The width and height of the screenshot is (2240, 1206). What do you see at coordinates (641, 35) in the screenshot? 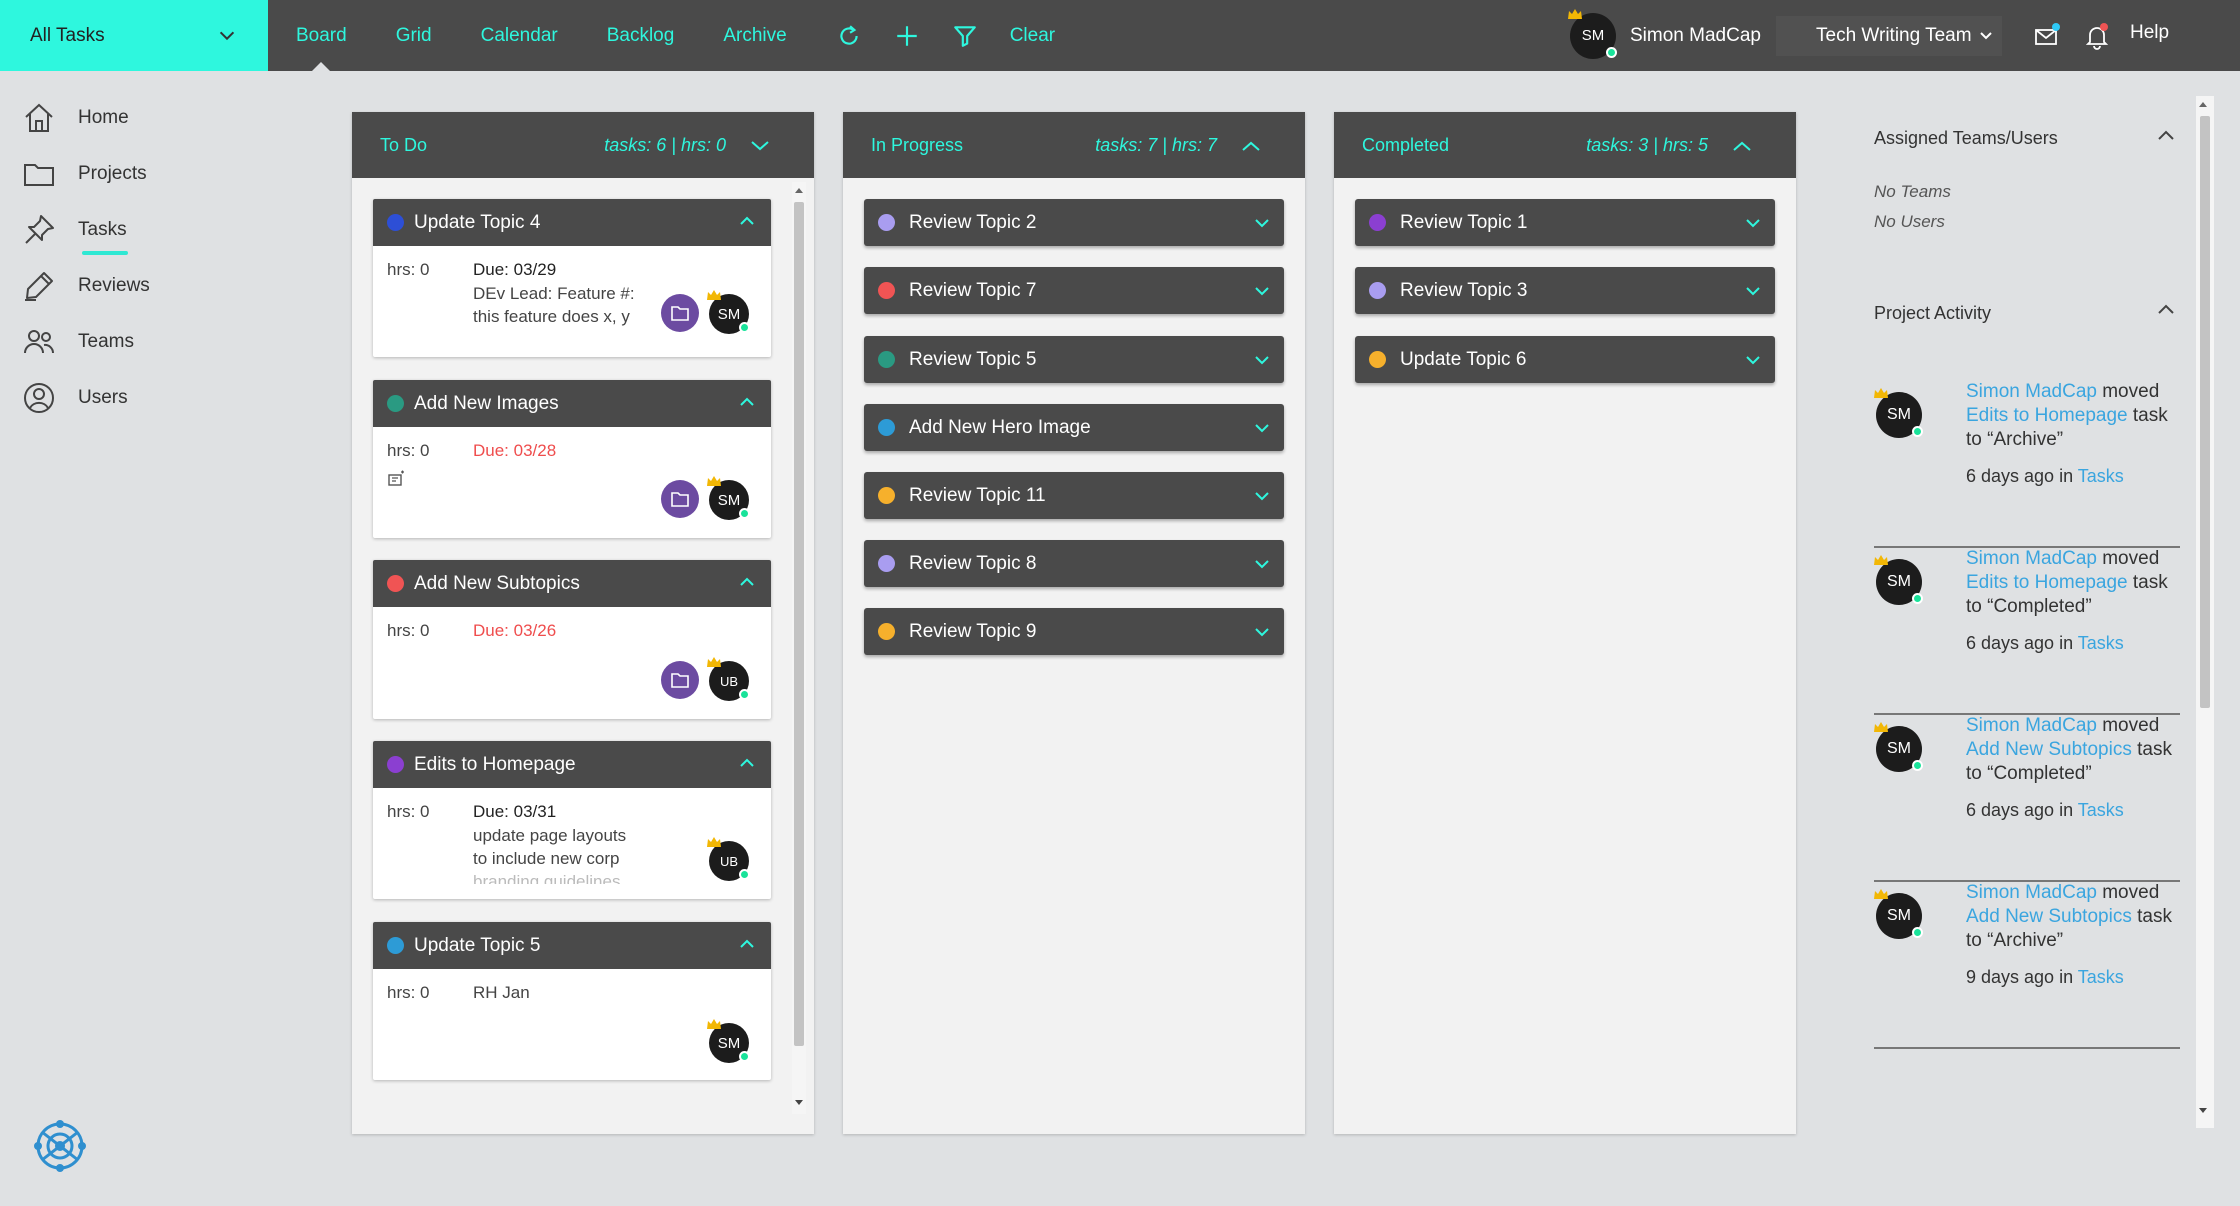
I see `tab-backlog: Backlog` at bounding box center [641, 35].